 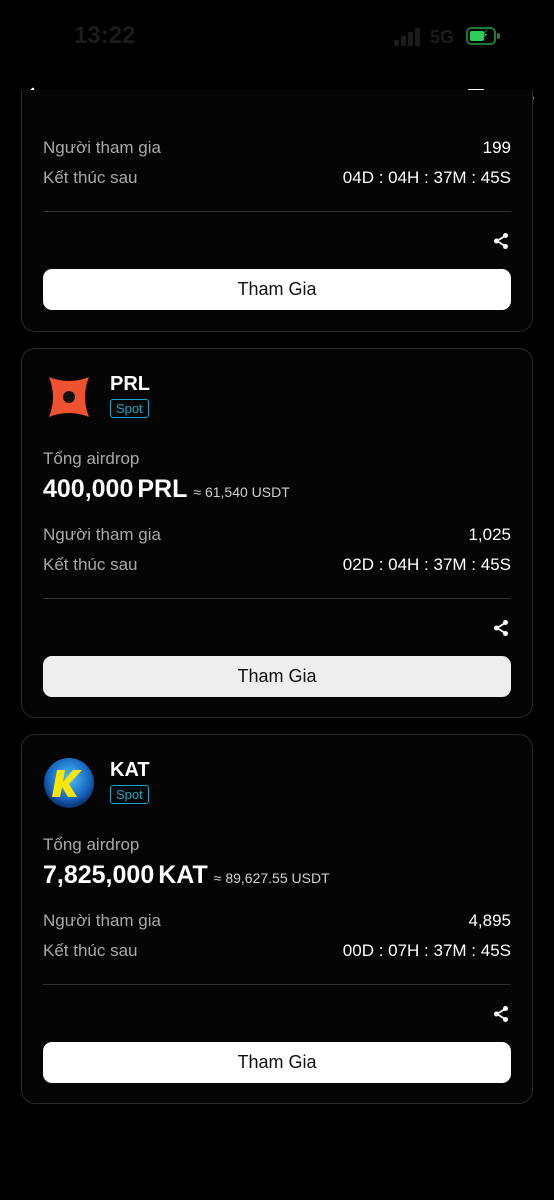 What do you see at coordinates (277, 953) in the screenshot?
I see `ends-row: Kết thúc sau 00D : 07H : 37M : 45S` at bounding box center [277, 953].